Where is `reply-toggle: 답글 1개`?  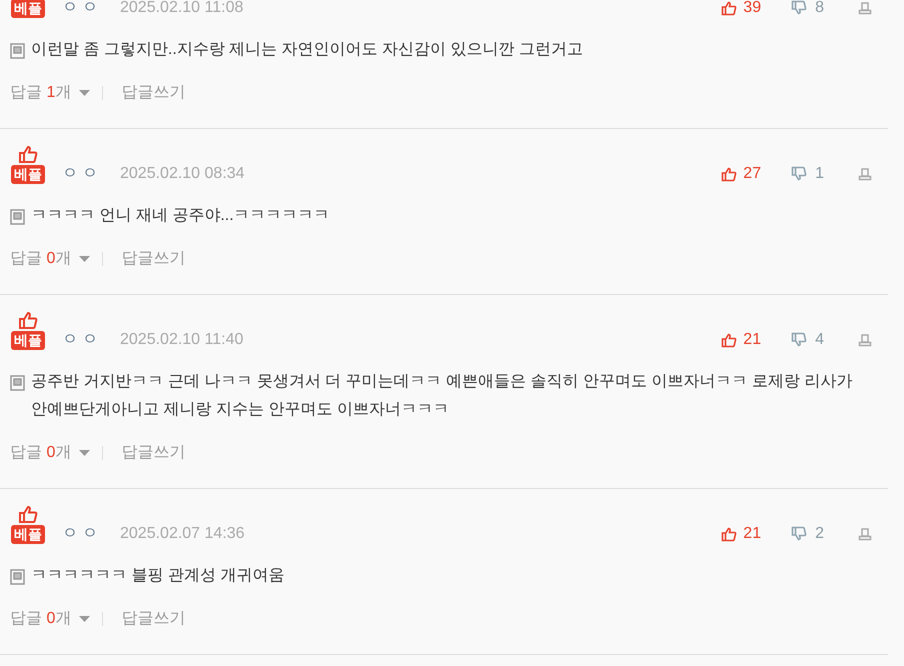
reply-toggle: 답글 1개 is located at coordinates (50, 93).